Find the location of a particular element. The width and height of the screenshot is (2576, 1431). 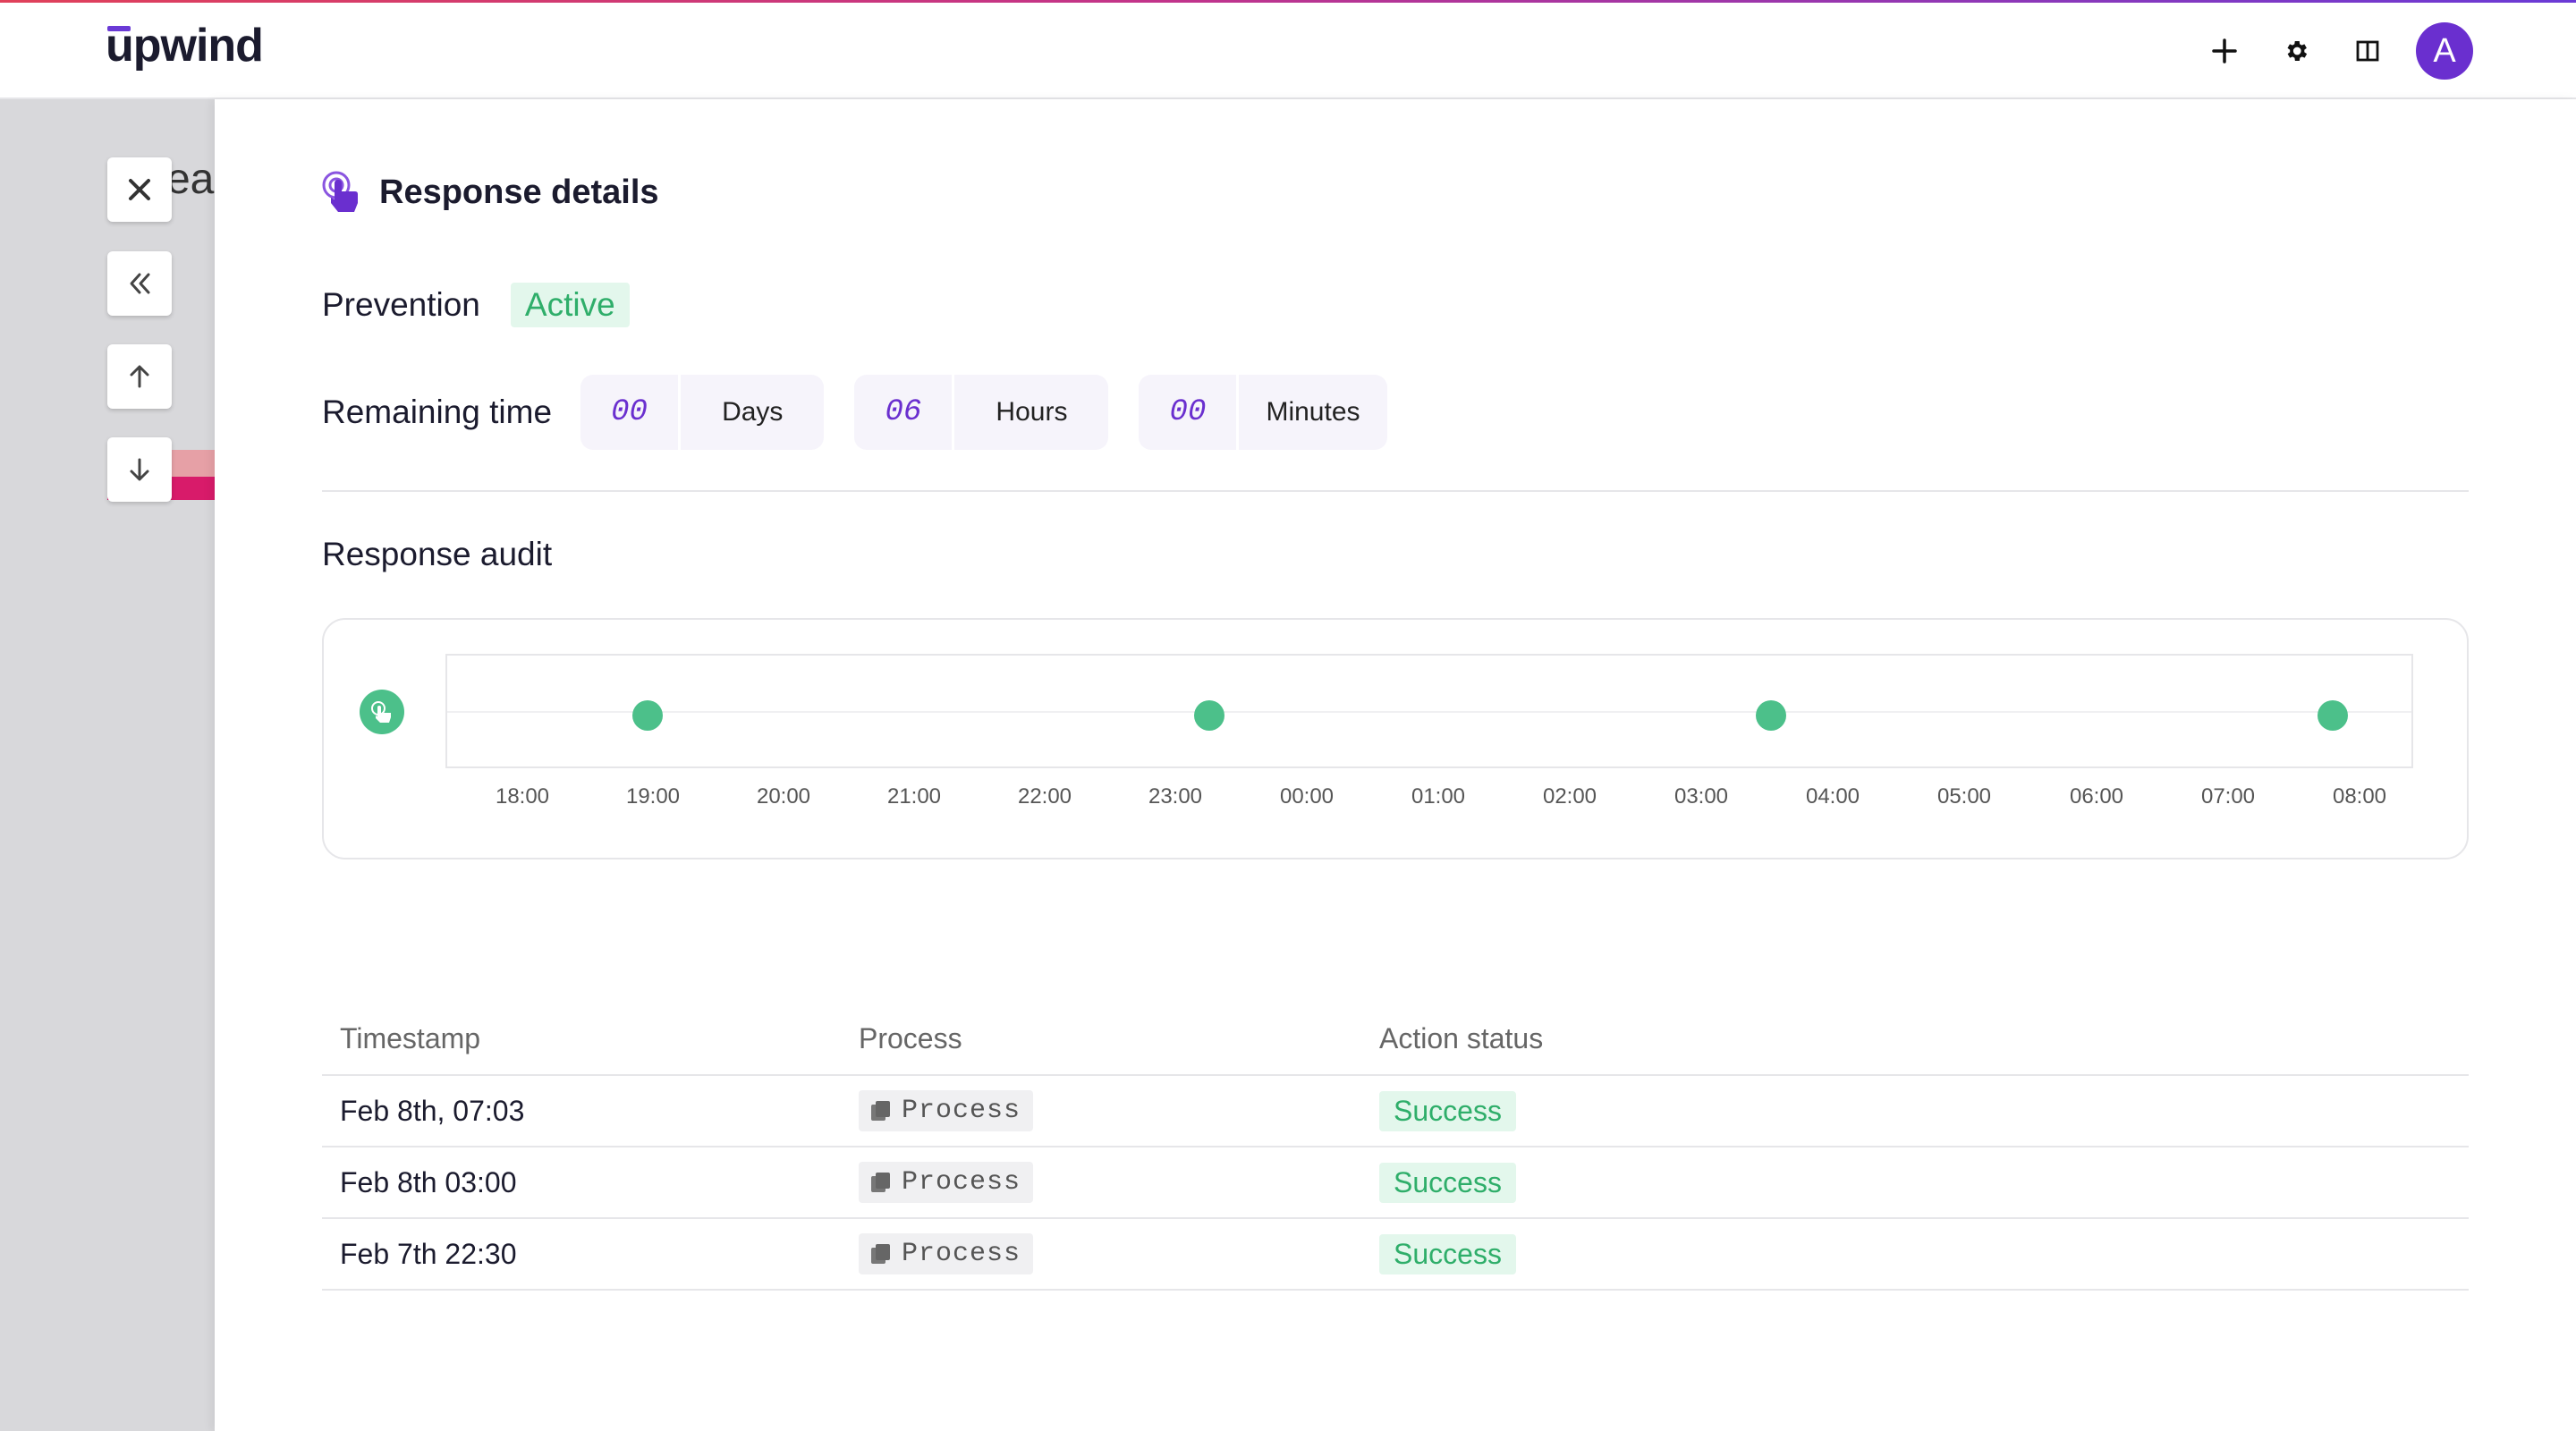

collapse-button is located at coordinates (139, 284).